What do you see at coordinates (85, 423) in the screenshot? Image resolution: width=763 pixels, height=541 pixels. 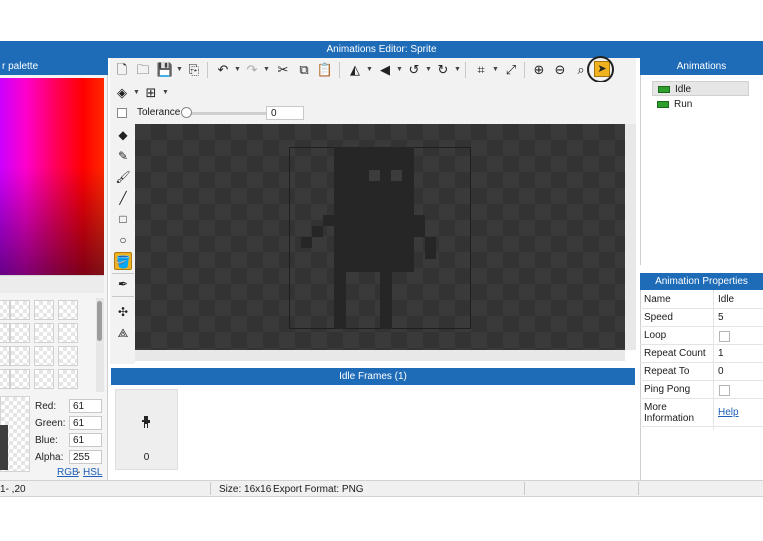 I see `green-input: 61` at bounding box center [85, 423].